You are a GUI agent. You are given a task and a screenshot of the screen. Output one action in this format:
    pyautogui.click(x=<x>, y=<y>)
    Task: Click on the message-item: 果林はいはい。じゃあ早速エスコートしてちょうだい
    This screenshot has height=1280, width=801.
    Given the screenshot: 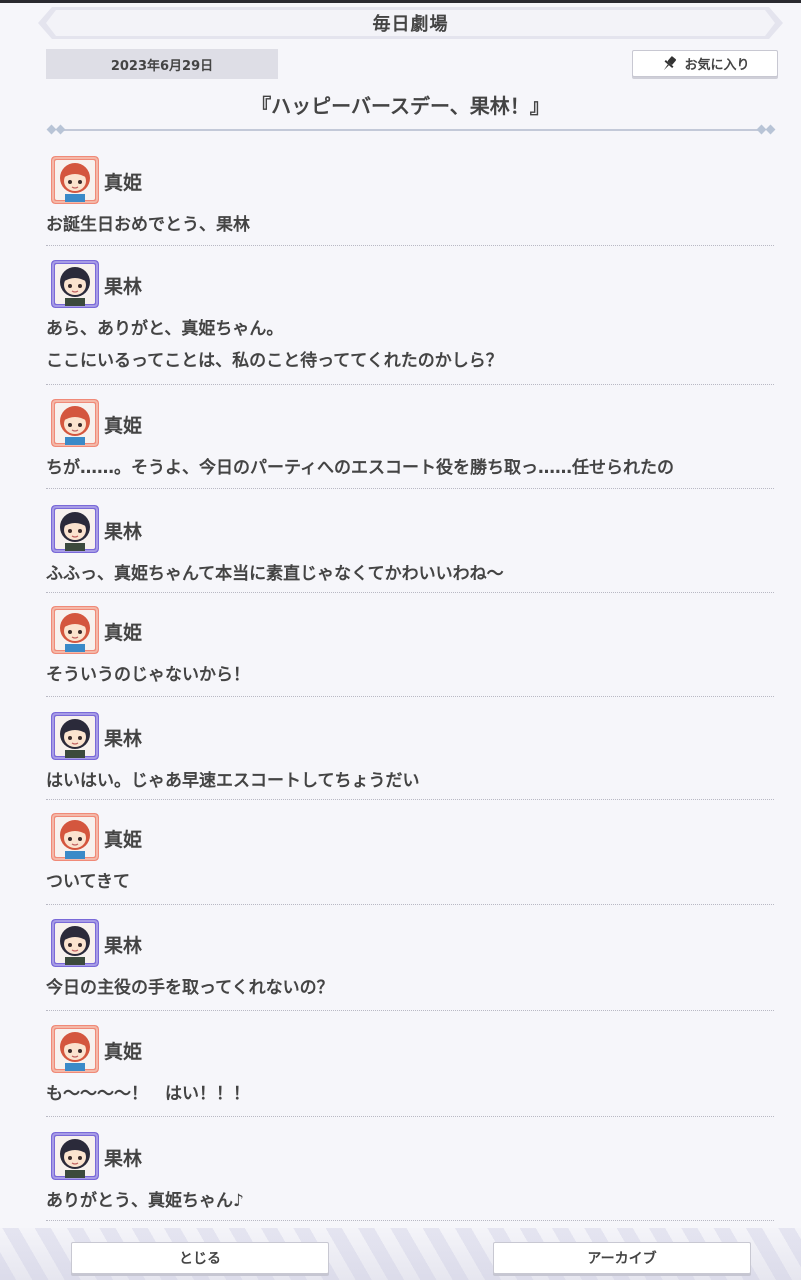 What is the action you would take?
    pyautogui.click(x=410, y=753)
    